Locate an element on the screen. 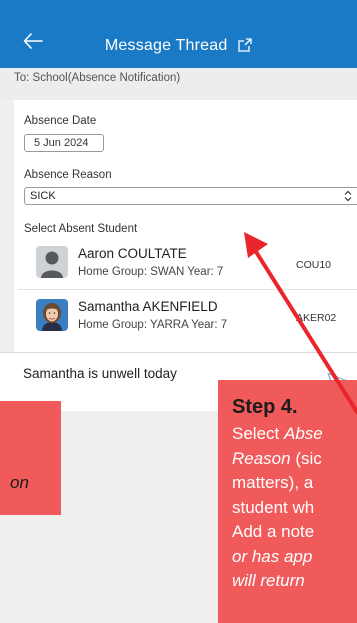  callout-left-text: on is located at coordinates (19, 482).